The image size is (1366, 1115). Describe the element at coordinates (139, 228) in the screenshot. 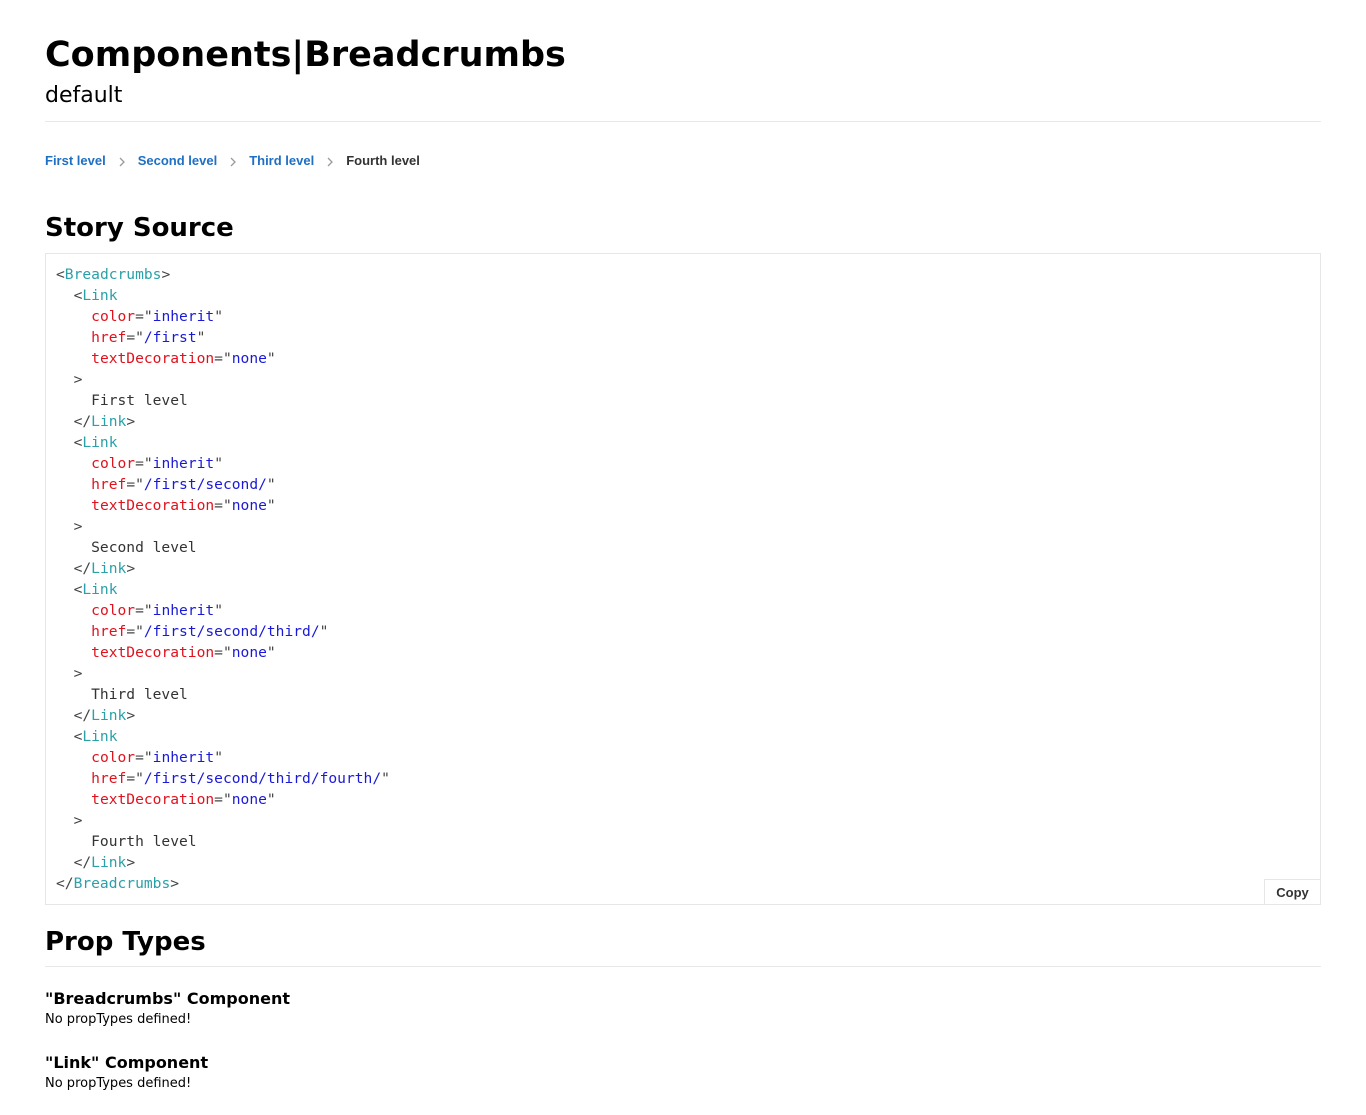

I see `story-source-heading: Story Source` at that location.